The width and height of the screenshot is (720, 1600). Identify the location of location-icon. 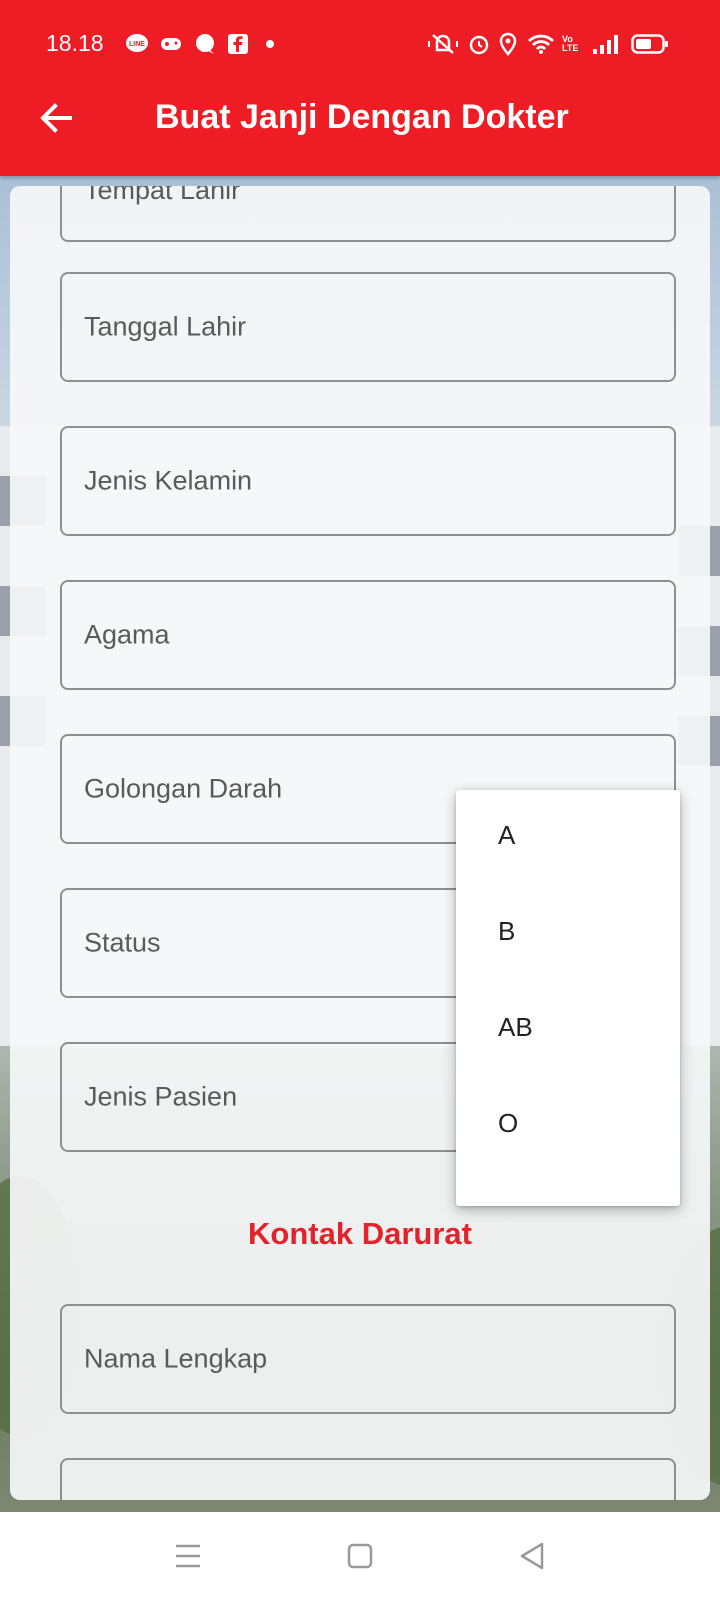
(508, 44).